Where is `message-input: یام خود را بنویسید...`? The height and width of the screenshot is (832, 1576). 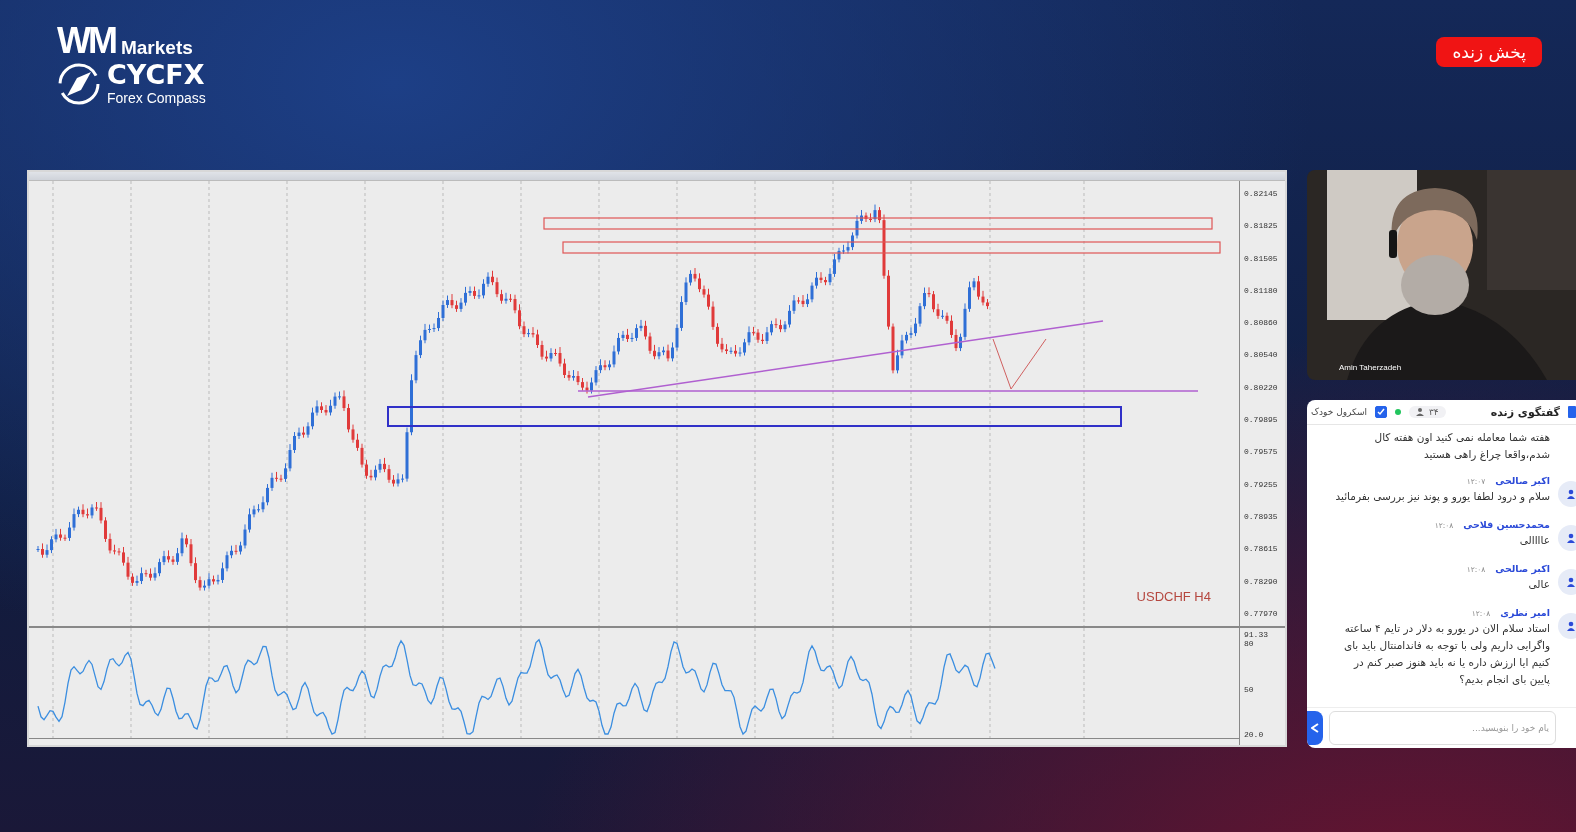
message-input: یام خود را بنویسید... is located at coordinates (1442, 728).